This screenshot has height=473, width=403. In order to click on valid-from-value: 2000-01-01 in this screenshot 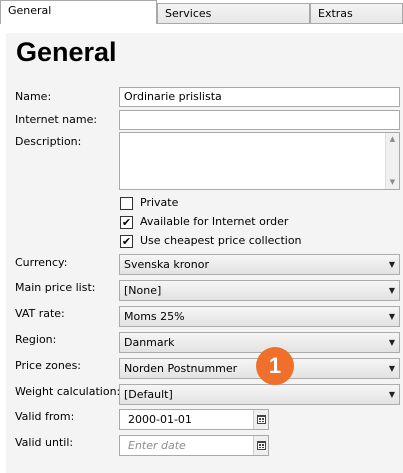, I will do `click(160, 419)`.